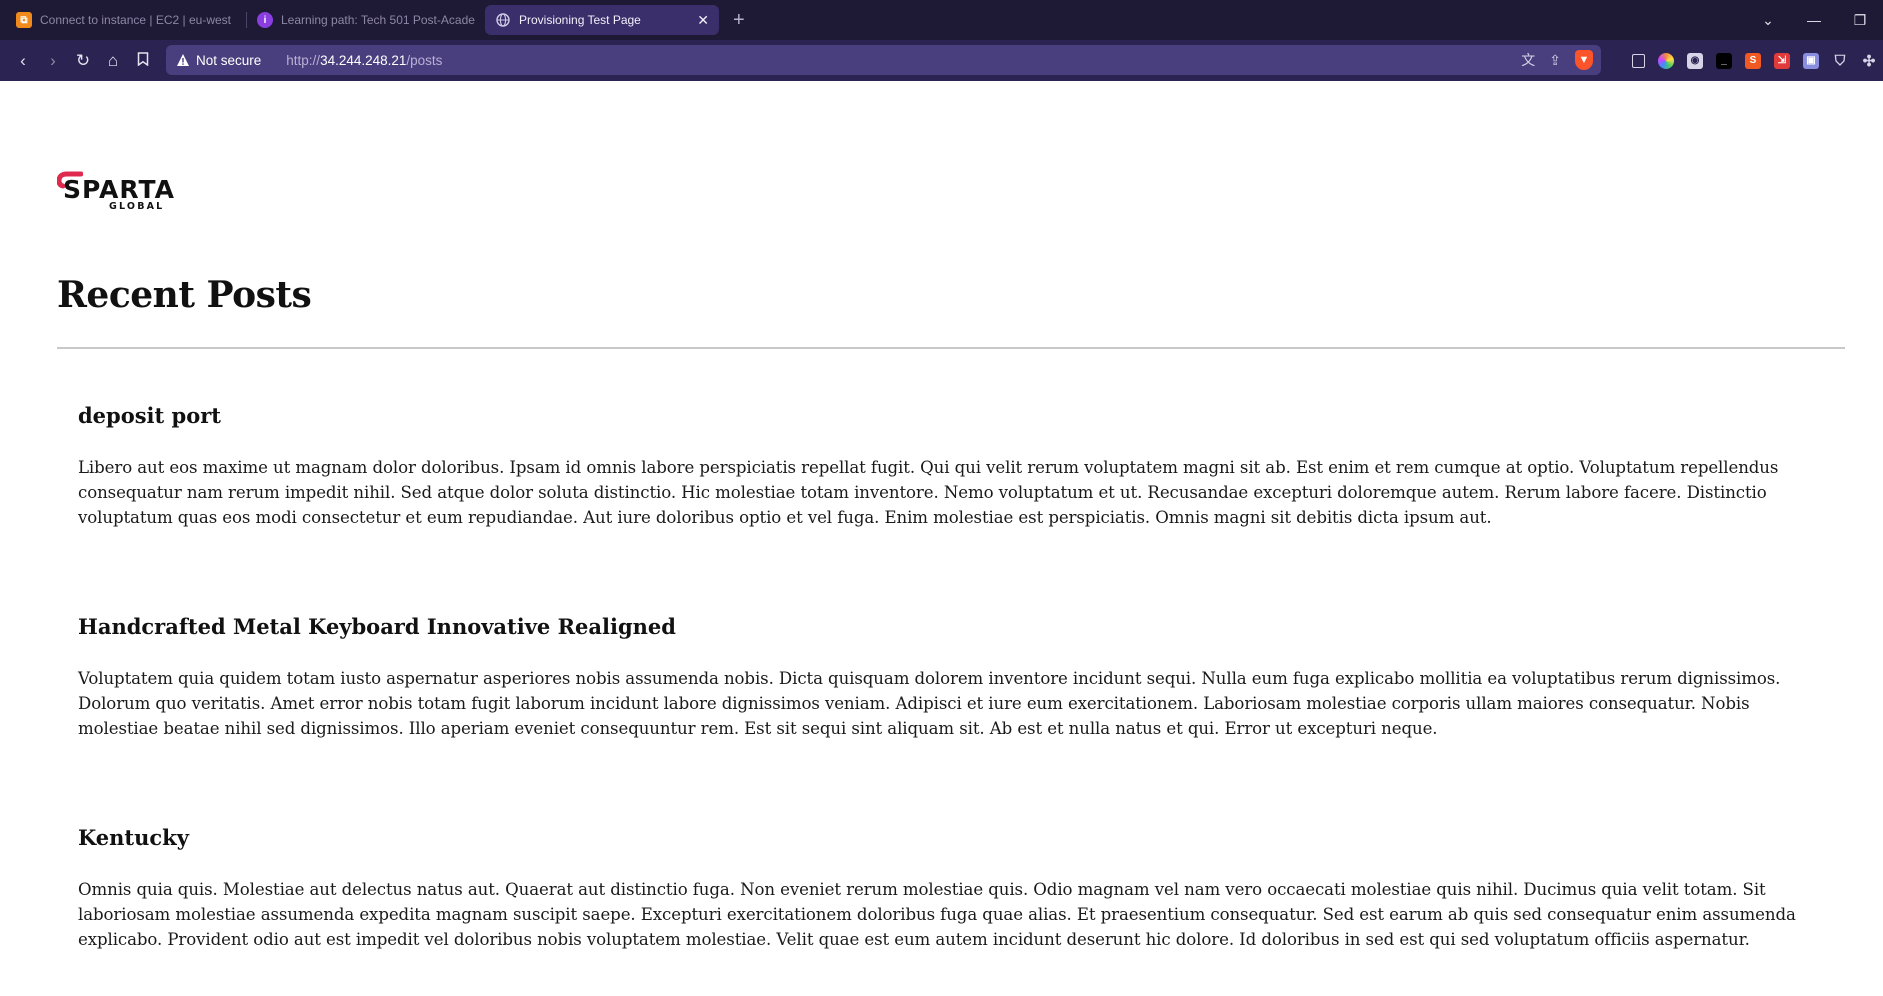  What do you see at coordinates (503, 20) in the screenshot?
I see `globe-icon` at bounding box center [503, 20].